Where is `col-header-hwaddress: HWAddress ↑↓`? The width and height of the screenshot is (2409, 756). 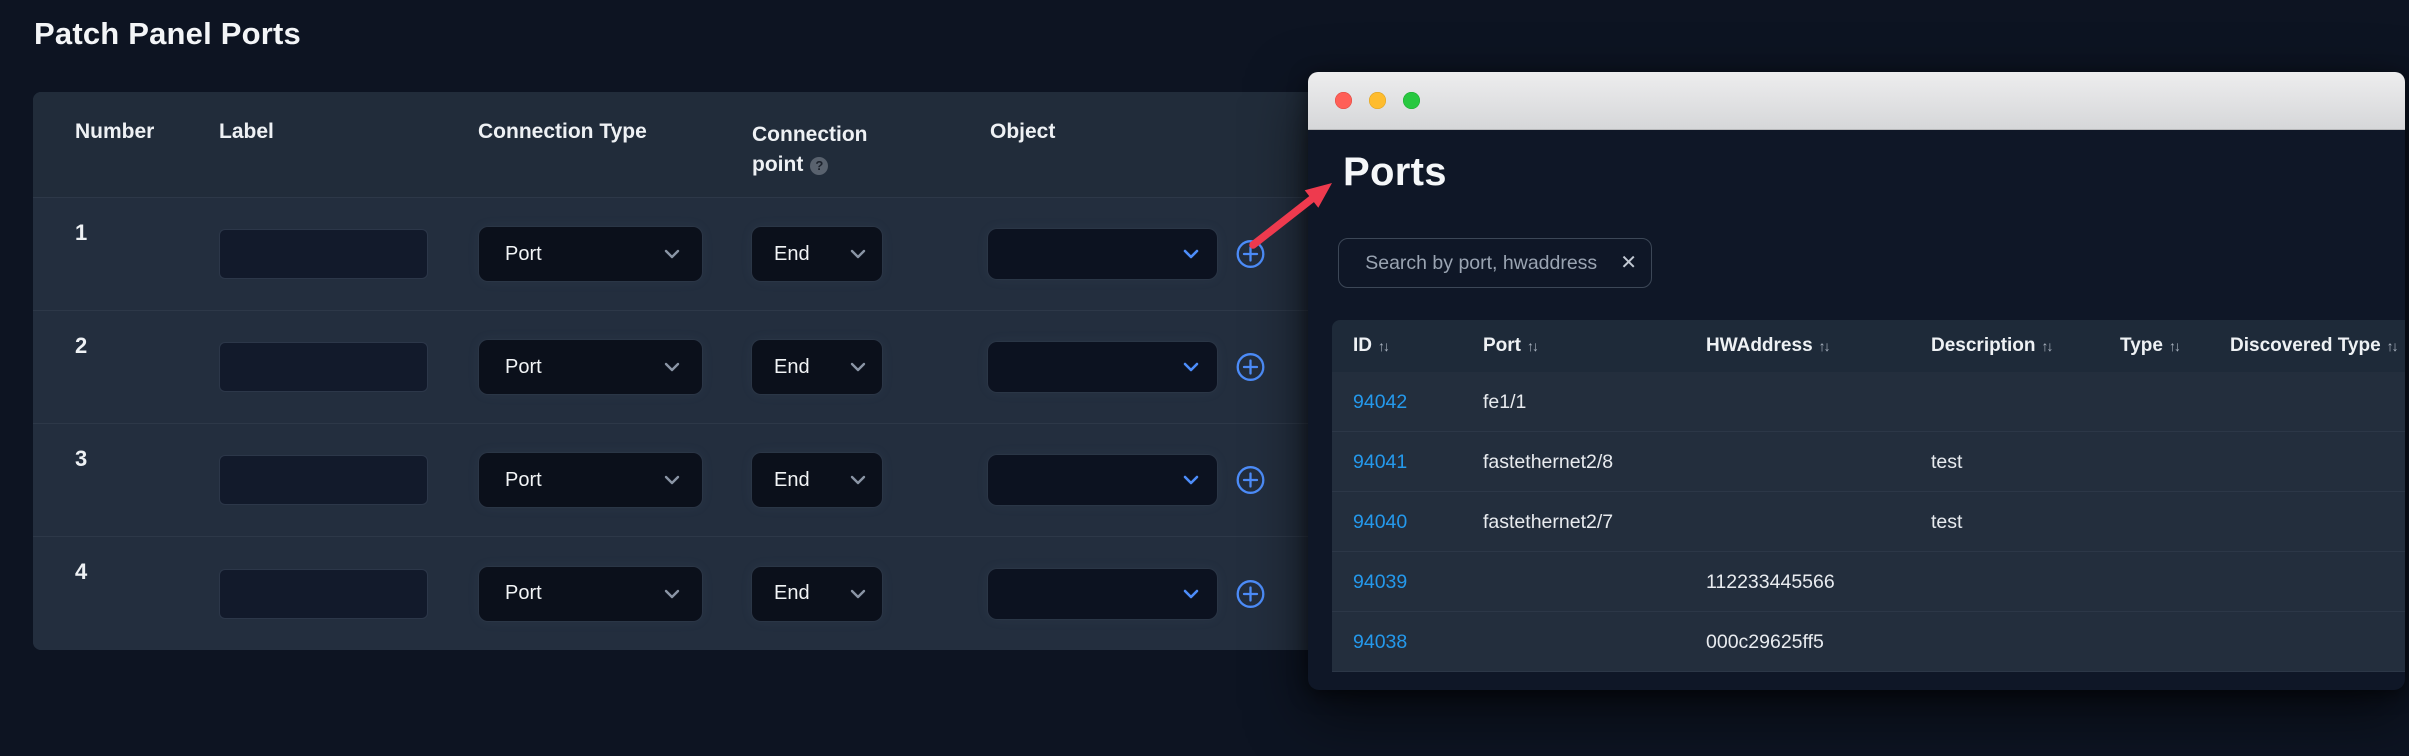 col-header-hwaddress: HWAddress ↑↓ is located at coordinates (1768, 346).